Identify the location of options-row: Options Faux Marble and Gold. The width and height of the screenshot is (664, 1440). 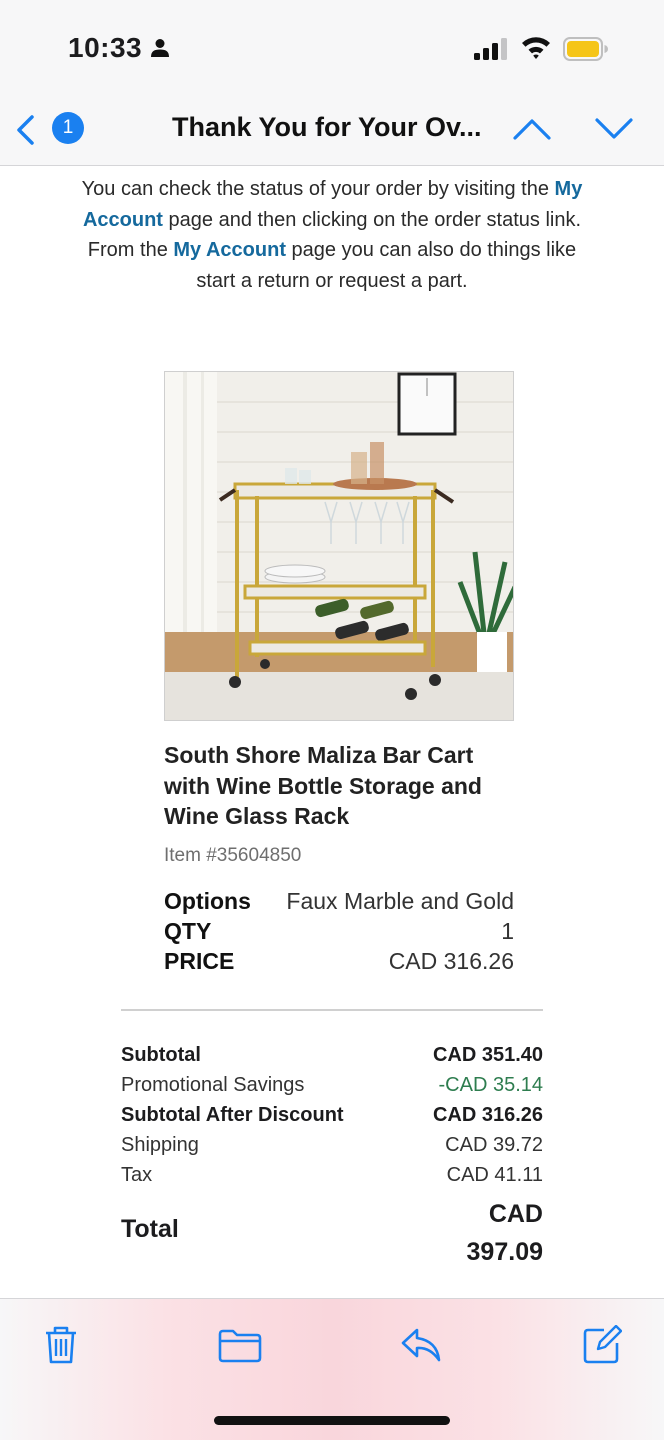
(339, 903).